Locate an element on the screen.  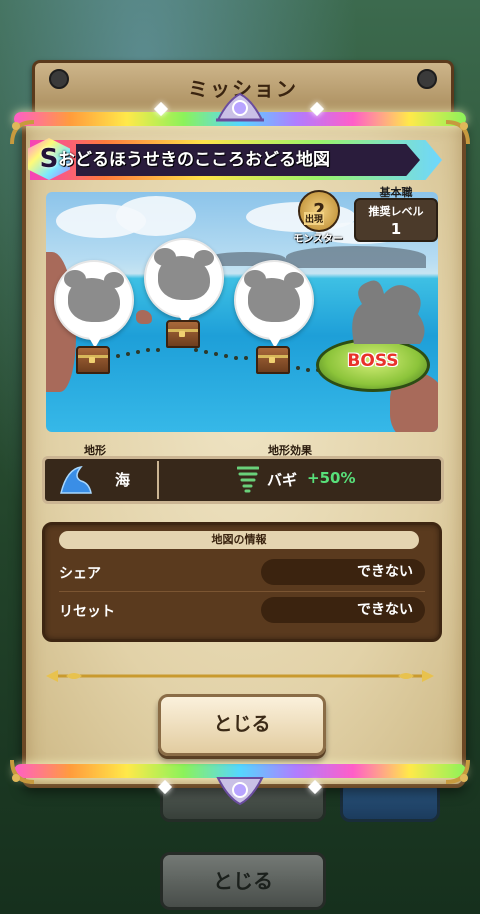
rank-letter: S is located at coordinates (49, 159).